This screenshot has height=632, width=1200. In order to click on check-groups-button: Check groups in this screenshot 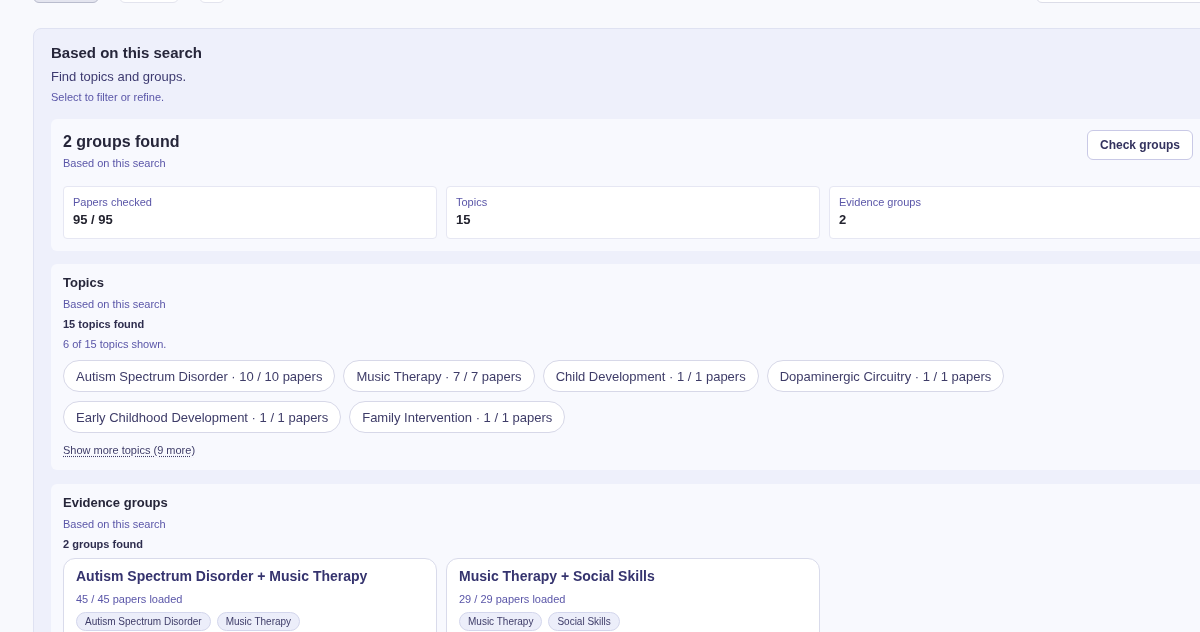, I will do `click(1140, 145)`.